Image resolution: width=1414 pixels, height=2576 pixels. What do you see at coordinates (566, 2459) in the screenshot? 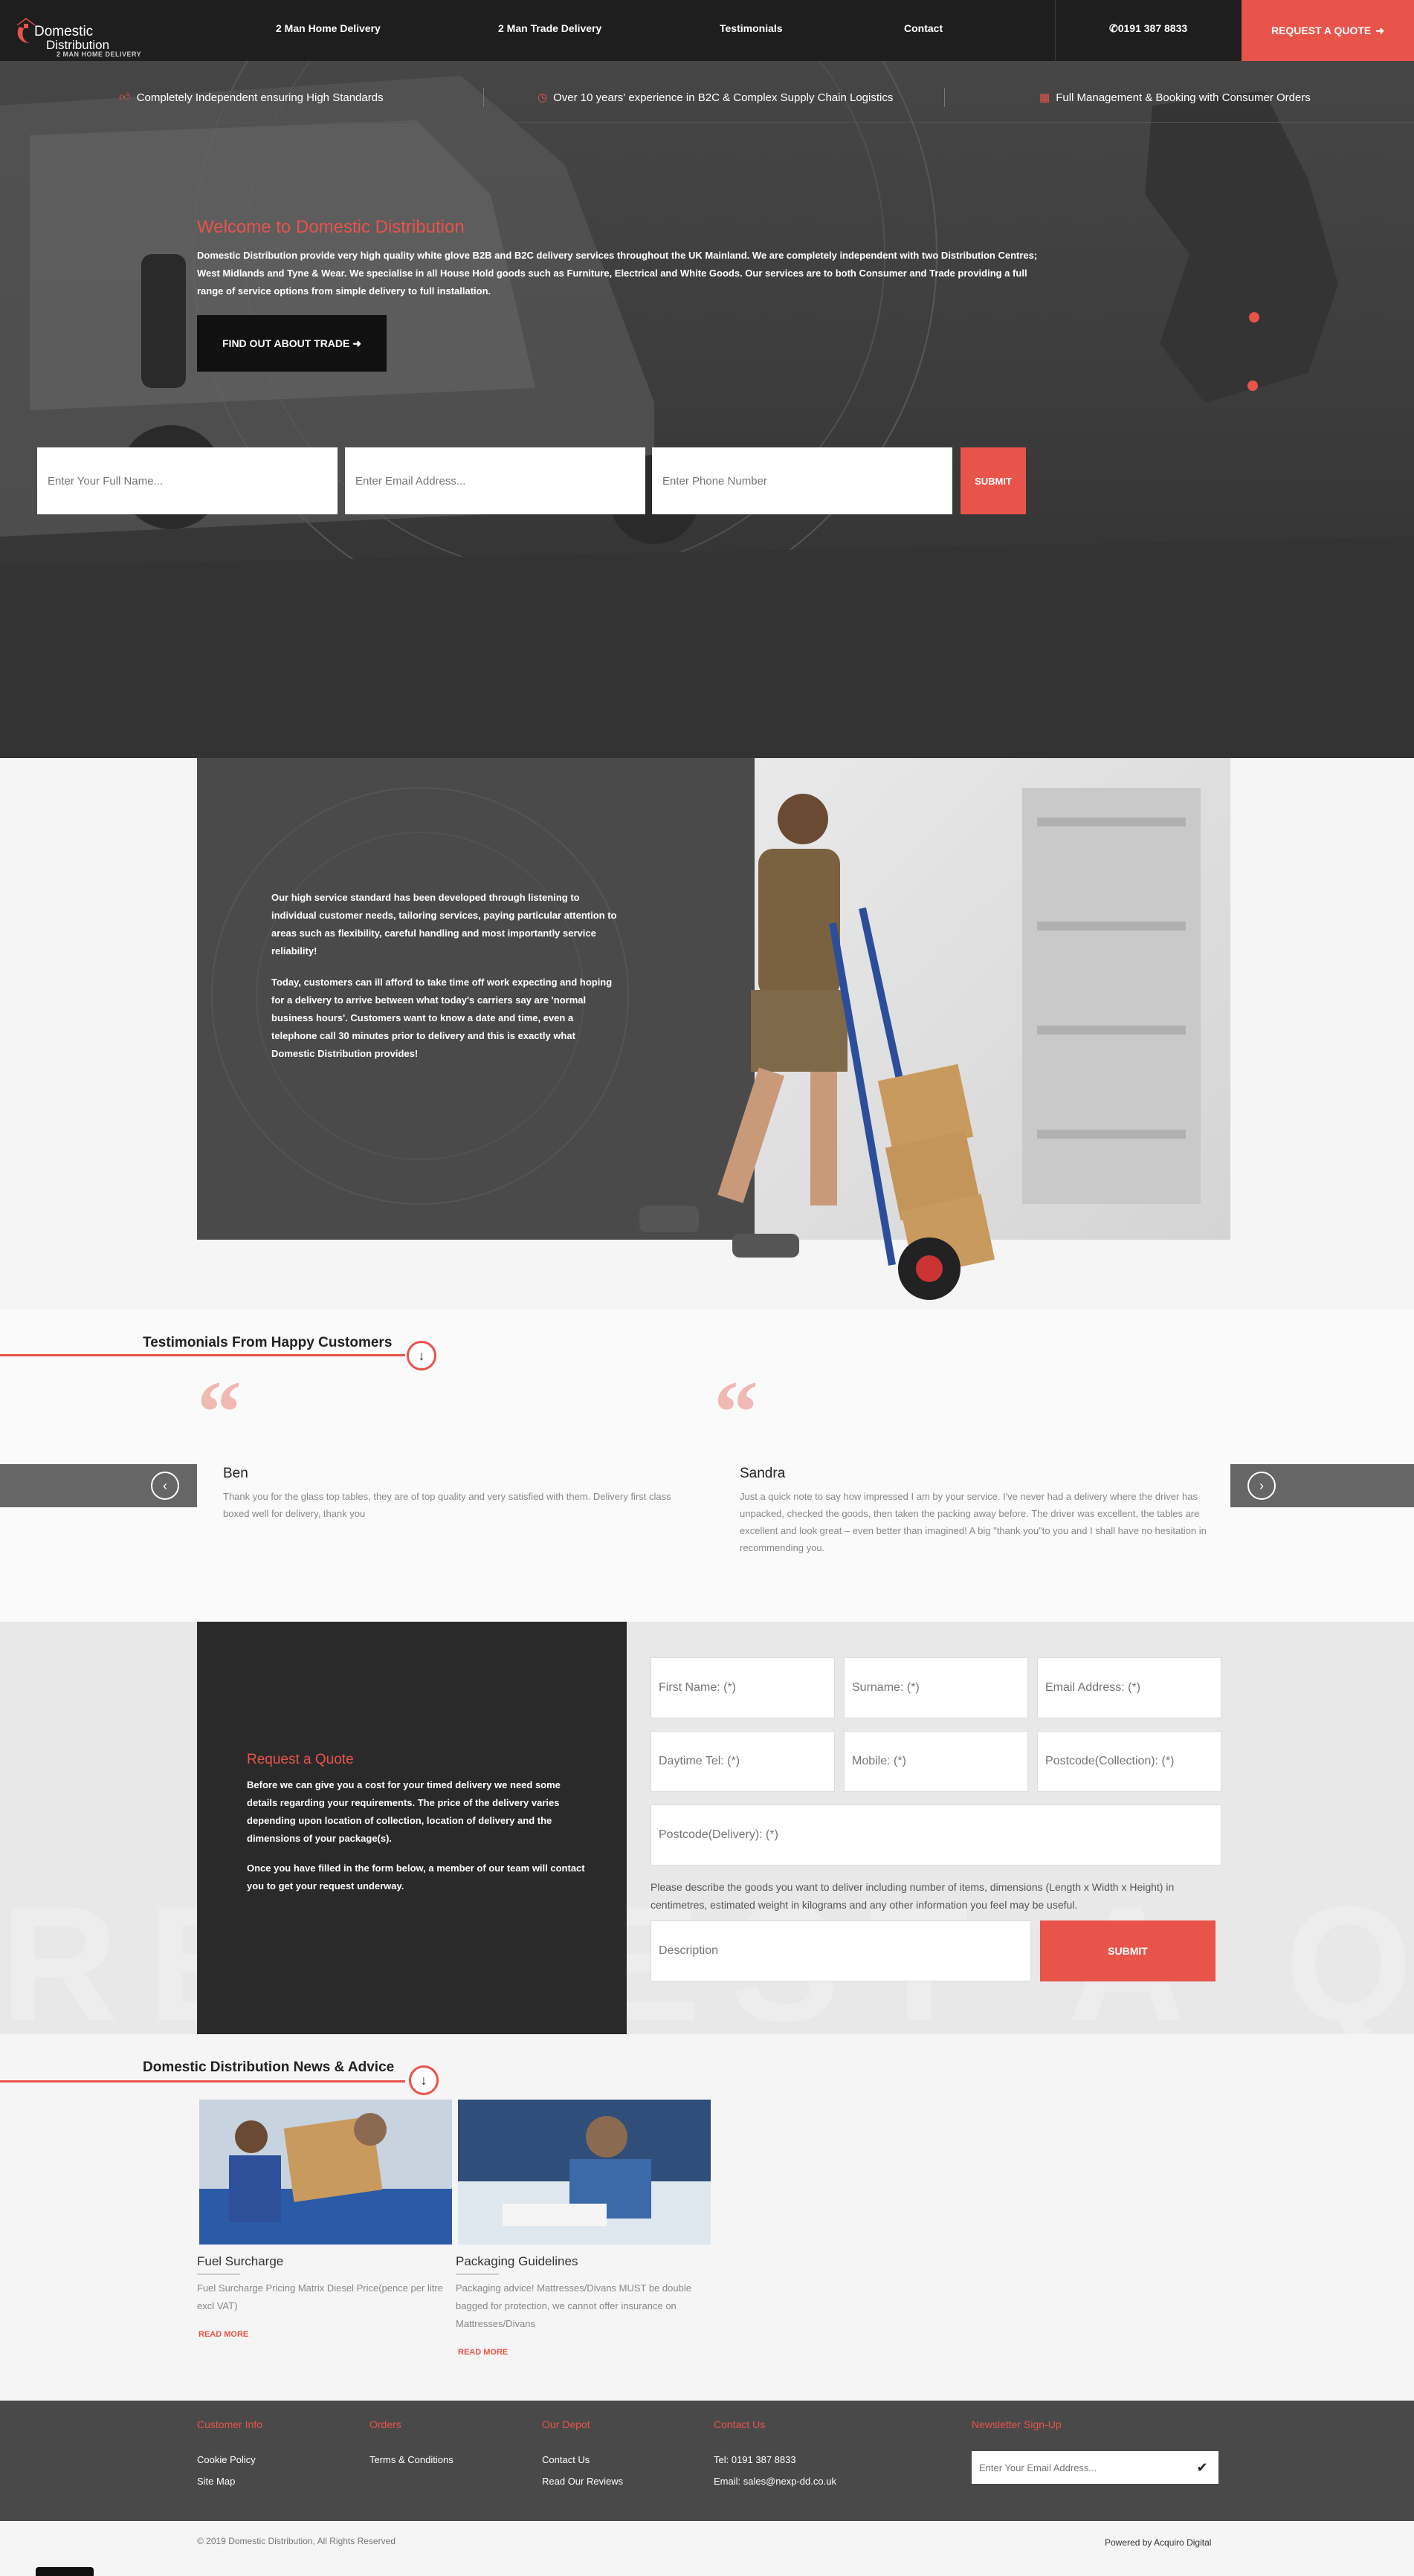
I see `footer-link-contact-us: Contact Us` at bounding box center [566, 2459].